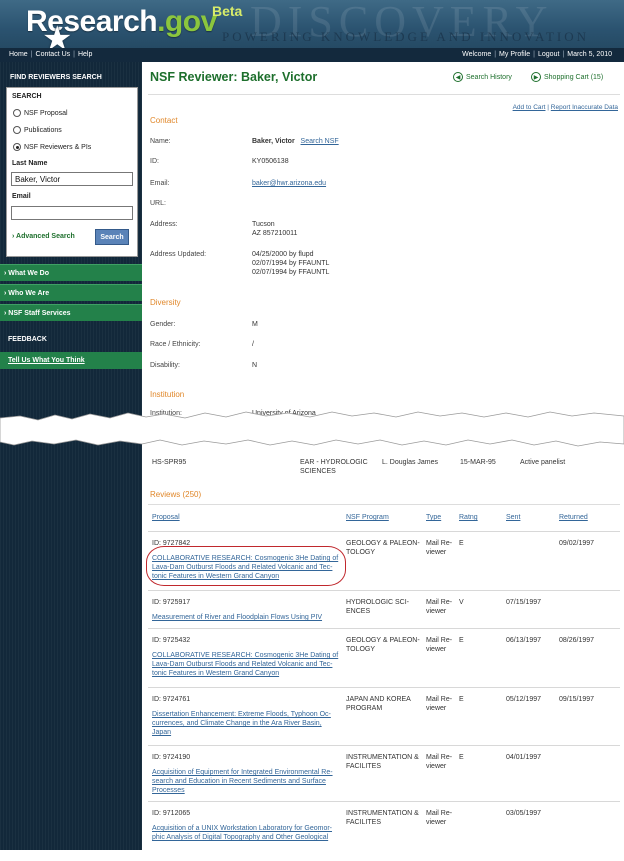 This screenshot has height=861, width=624. I want to click on sent-date: 07/15/1997, so click(524, 602).